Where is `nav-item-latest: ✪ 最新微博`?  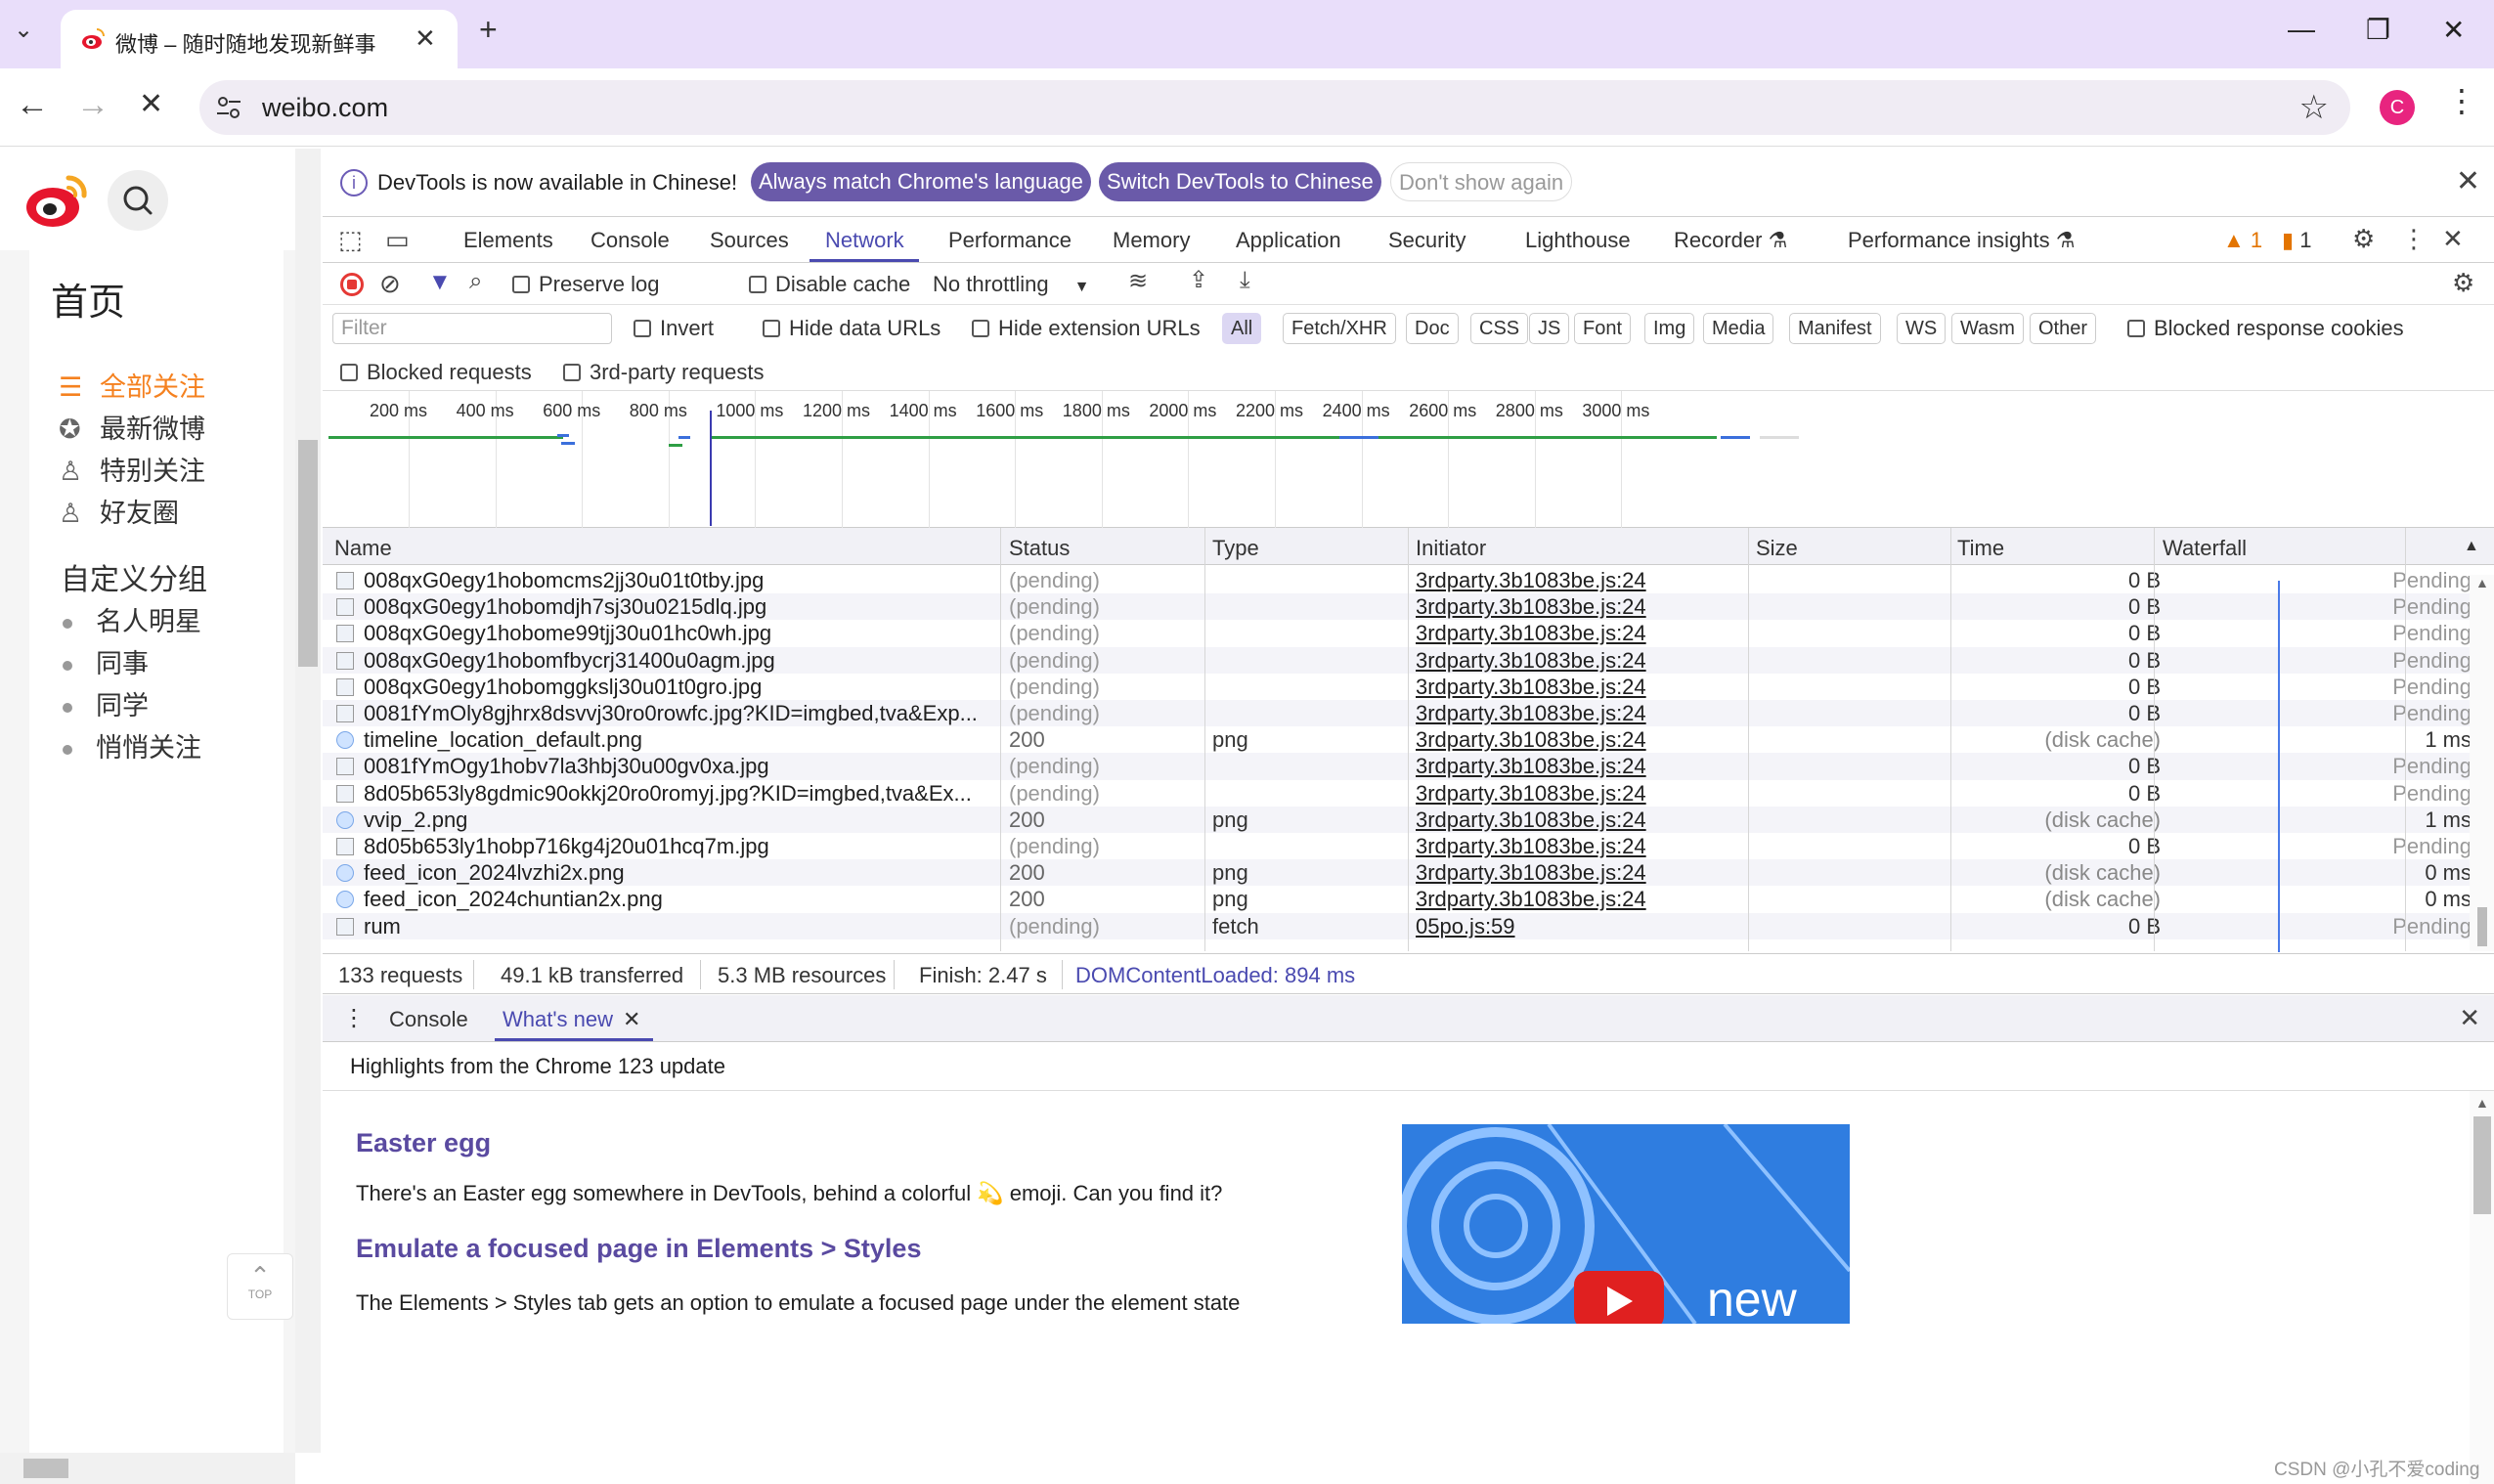 nav-item-latest: ✪ 最新微博 is located at coordinates (132, 427).